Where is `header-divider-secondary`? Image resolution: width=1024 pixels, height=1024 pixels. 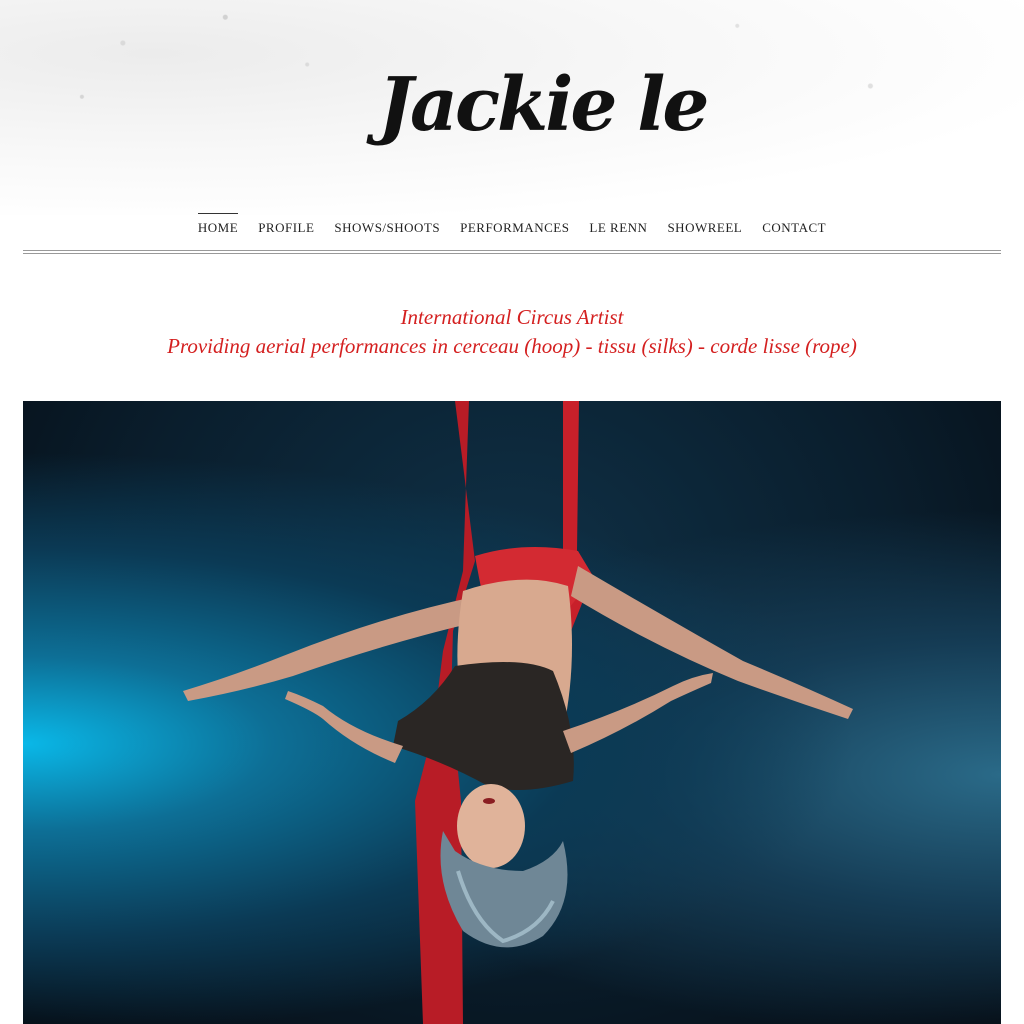
header-divider-secondary is located at coordinates (512, 253).